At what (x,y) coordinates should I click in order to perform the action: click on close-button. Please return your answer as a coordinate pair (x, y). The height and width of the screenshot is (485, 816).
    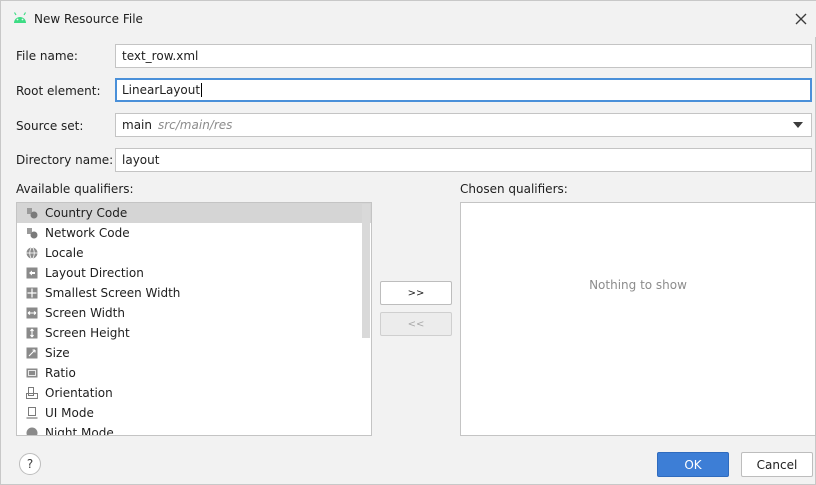
    Looking at the image, I should click on (801, 19).